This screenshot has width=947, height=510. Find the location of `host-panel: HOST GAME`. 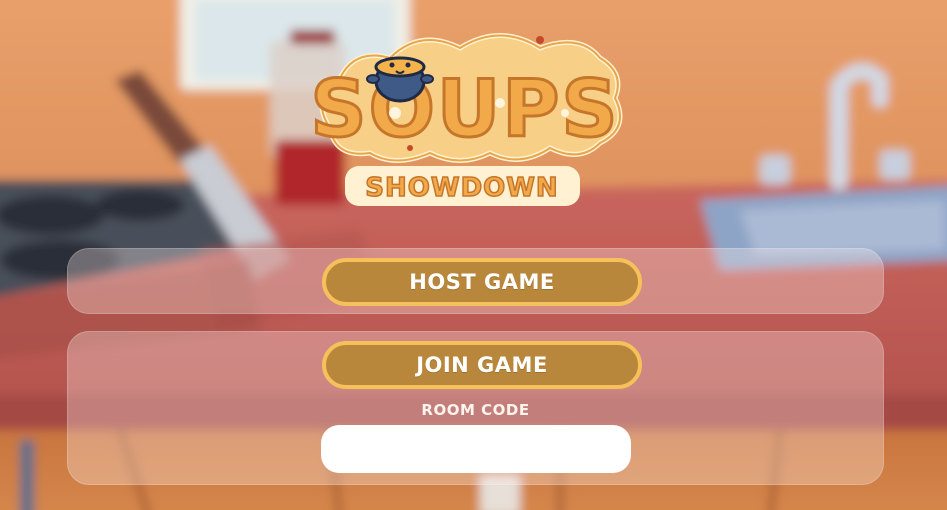

host-panel: HOST GAME is located at coordinates (475, 281).